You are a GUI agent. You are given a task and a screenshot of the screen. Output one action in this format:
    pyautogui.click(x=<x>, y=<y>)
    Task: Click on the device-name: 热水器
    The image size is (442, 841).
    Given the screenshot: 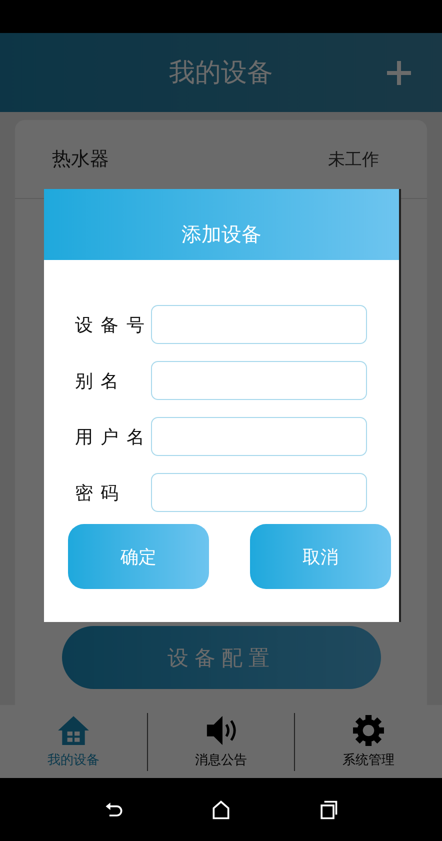 What is the action you would take?
    pyautogui.click(x=80, y=159)
    